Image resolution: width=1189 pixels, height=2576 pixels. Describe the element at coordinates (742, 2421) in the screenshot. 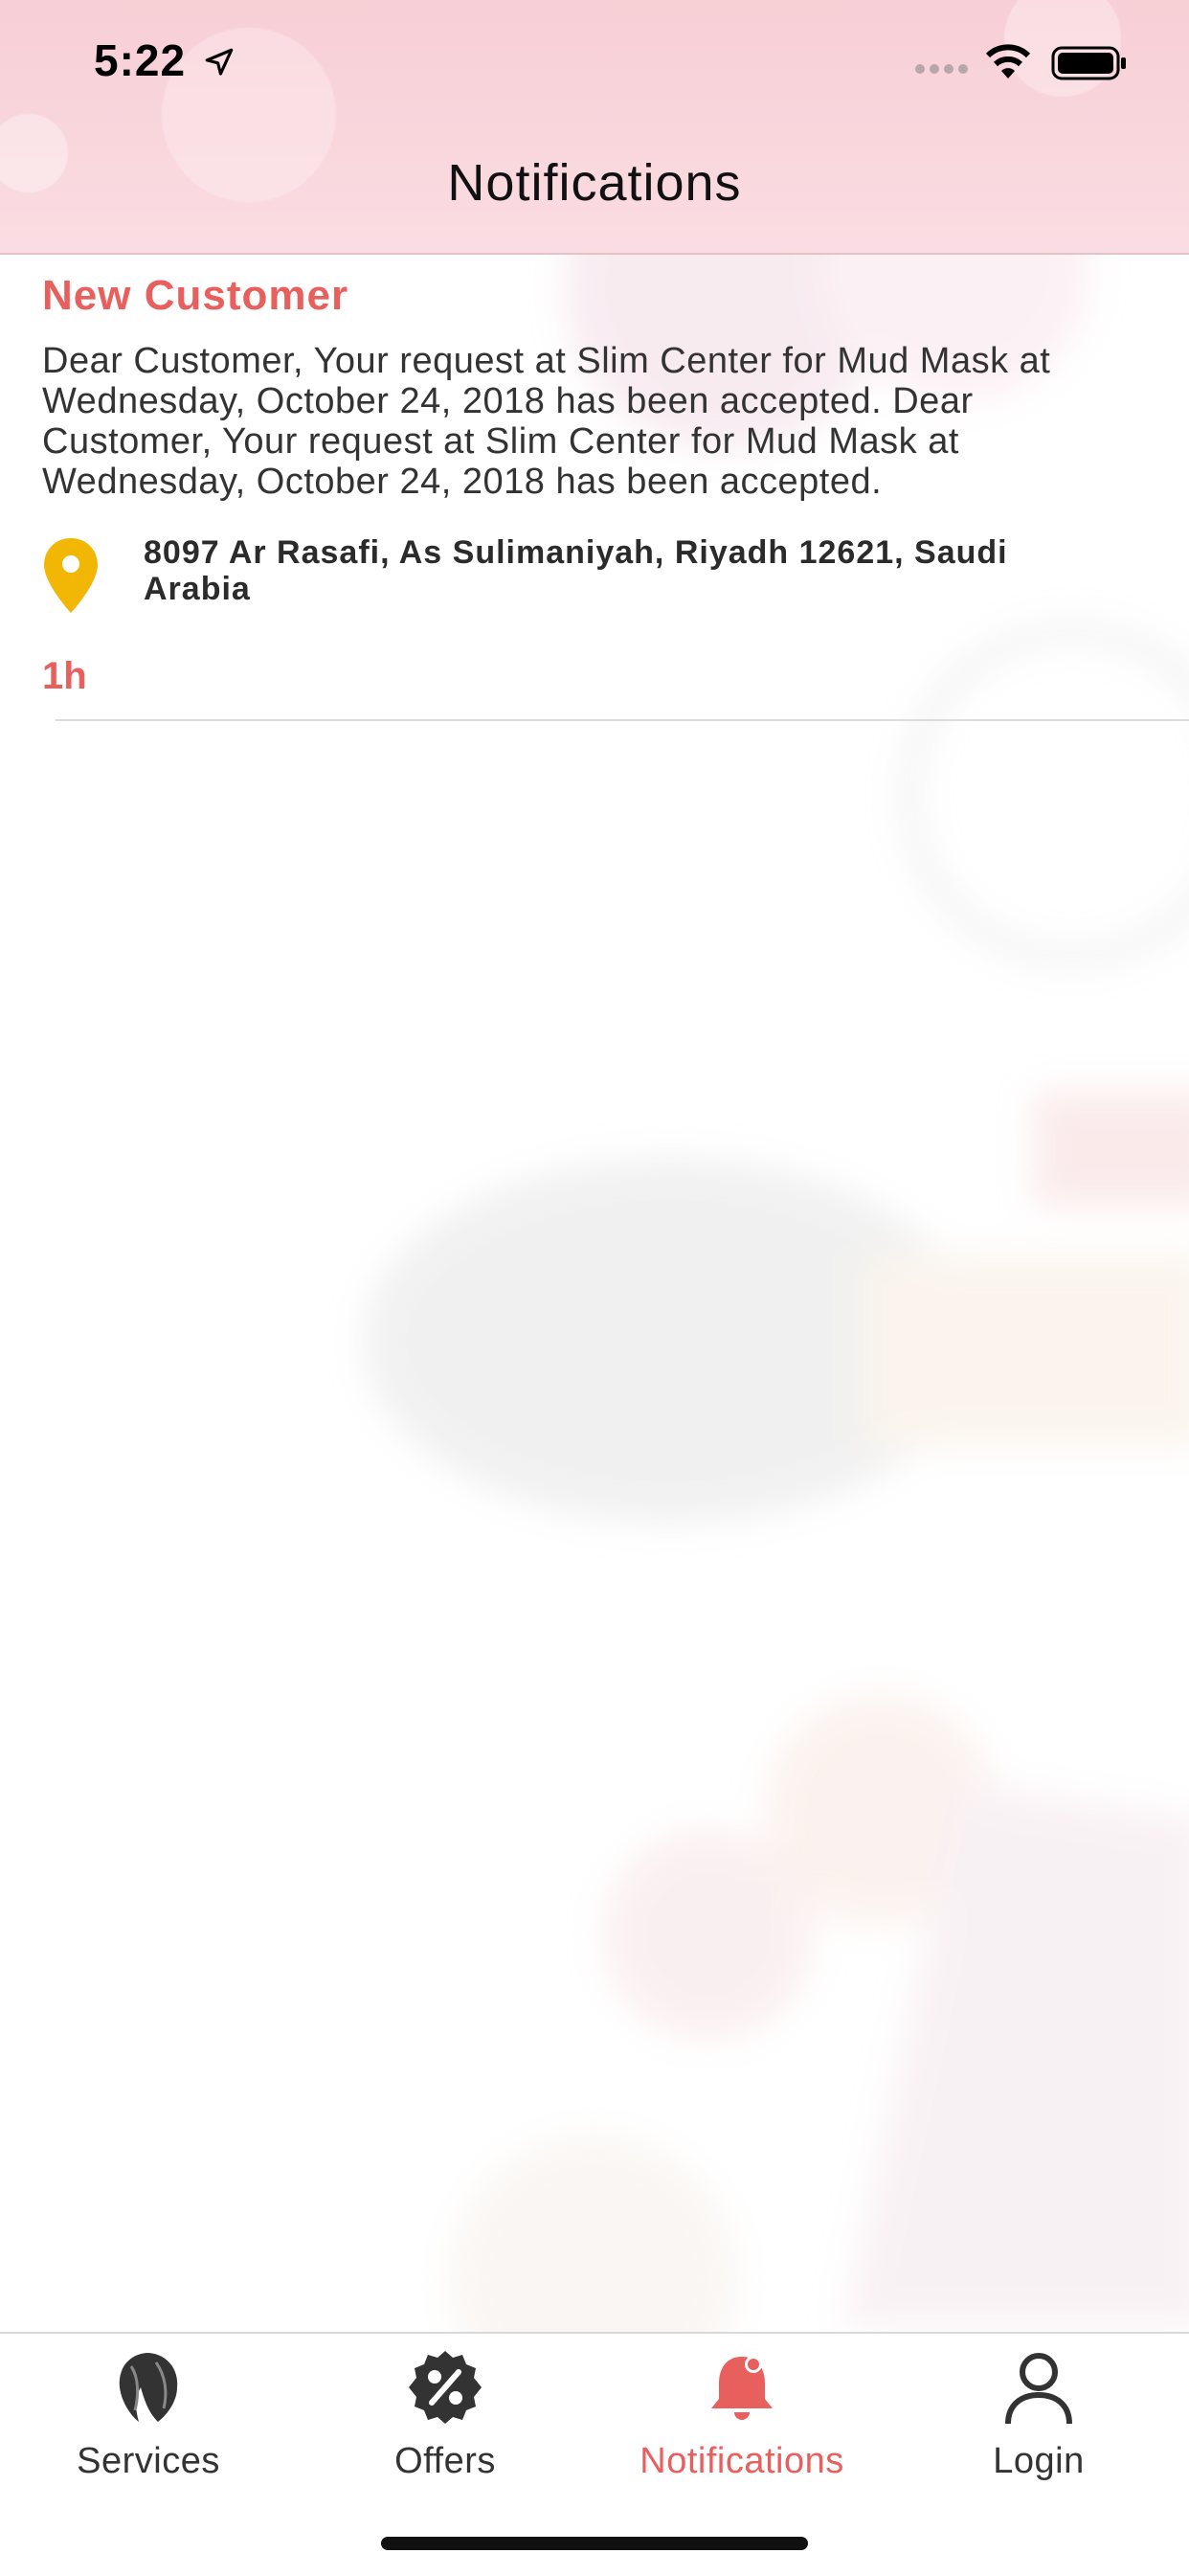

I see `tab-notifications: Notifications` at that location.